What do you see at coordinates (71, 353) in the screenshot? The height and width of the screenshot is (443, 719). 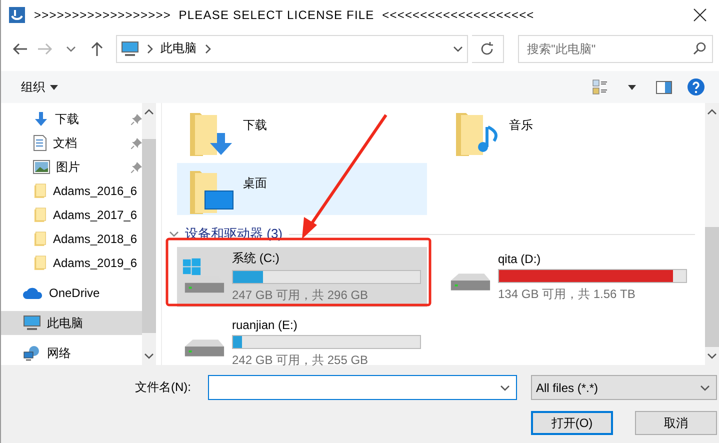 I see `sidebar-item: 网络` at bounding box center [71, 353].